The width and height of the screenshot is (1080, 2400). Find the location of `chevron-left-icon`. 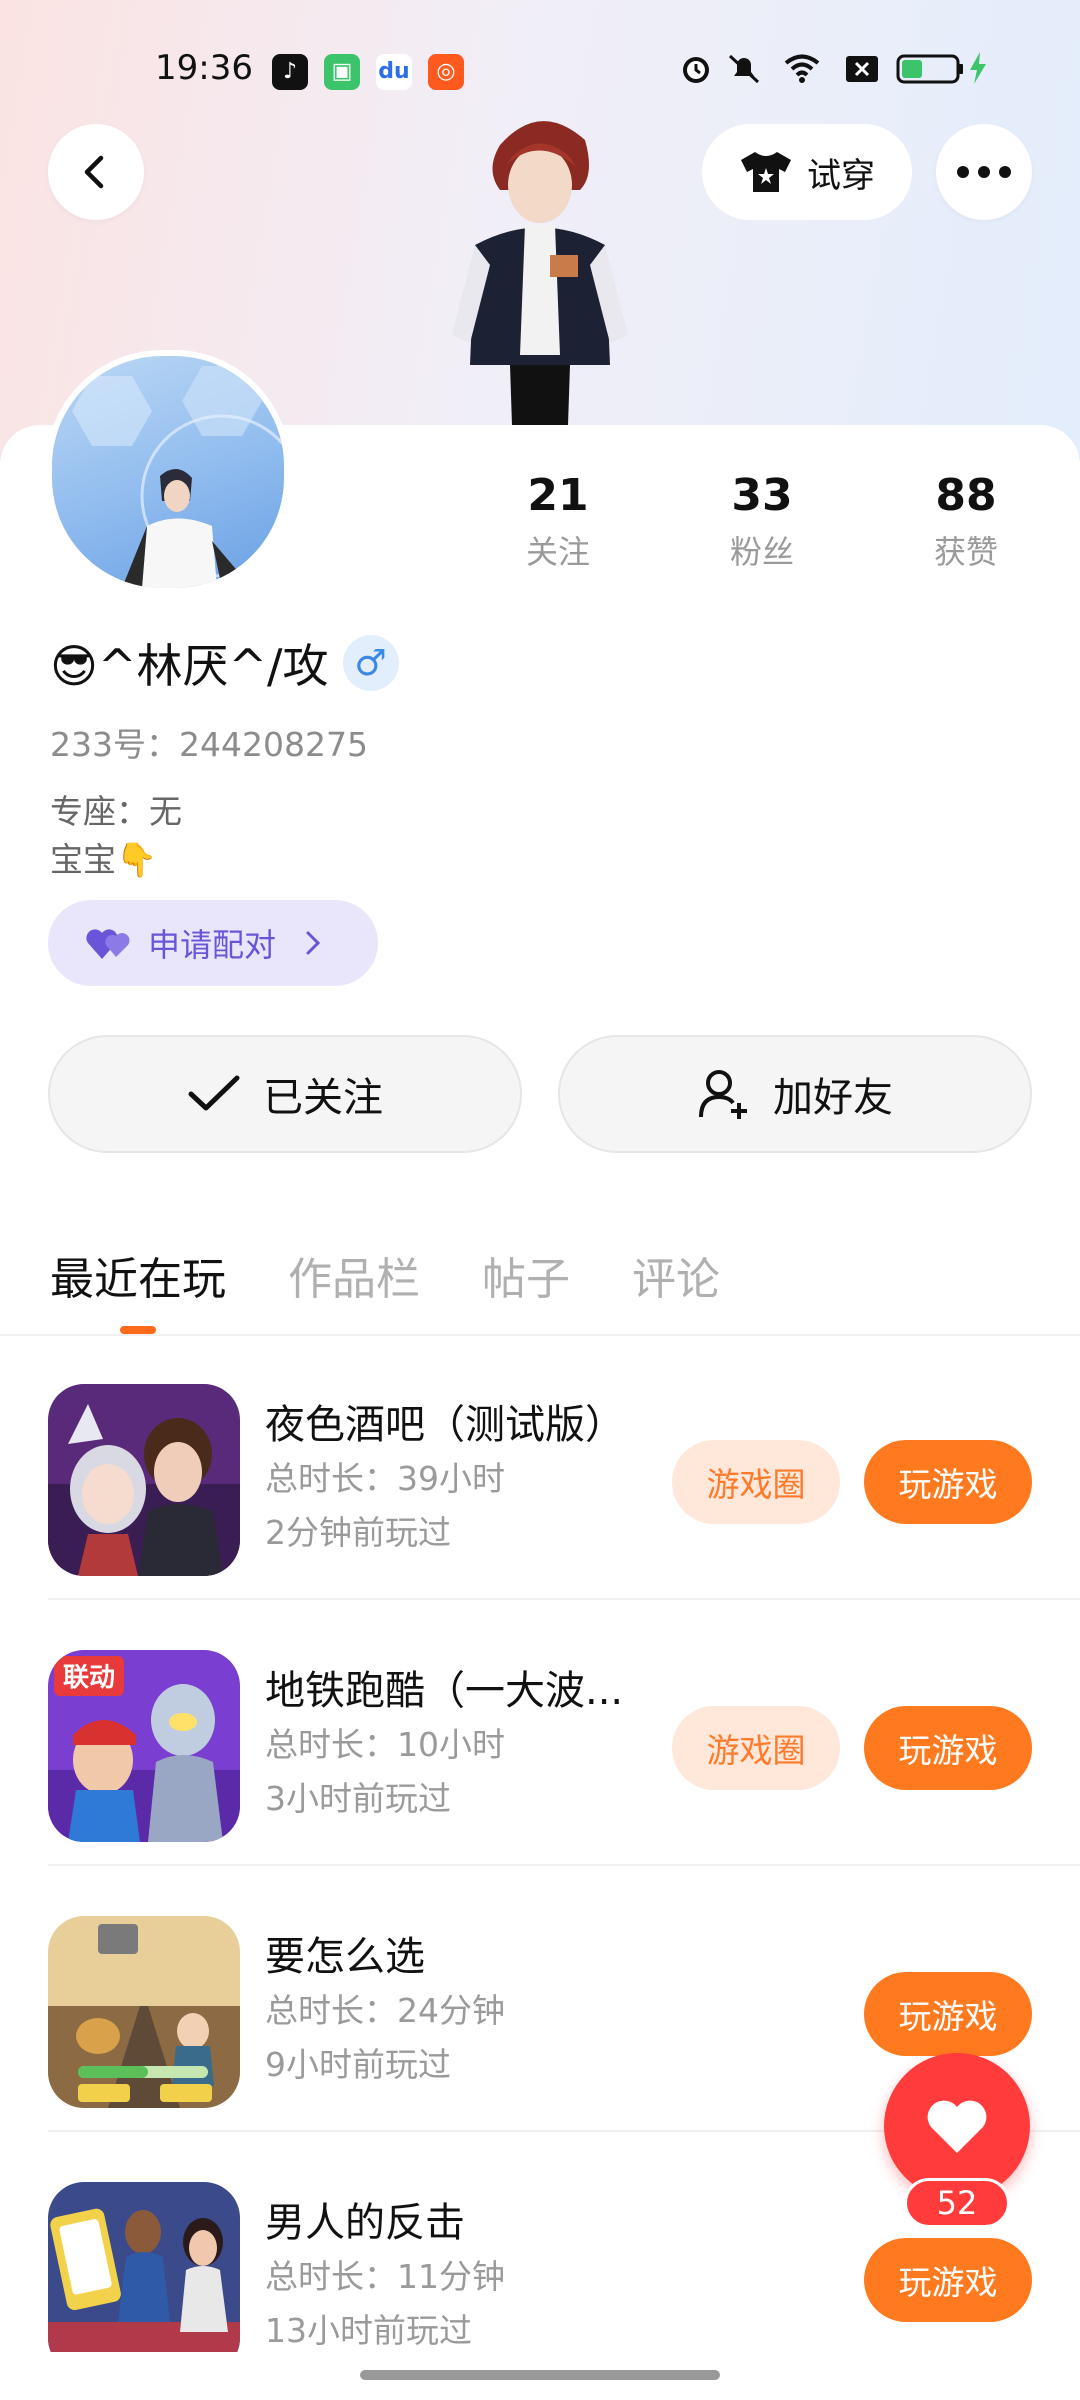

chevron-left-icon is located at coordinates (94, 172).